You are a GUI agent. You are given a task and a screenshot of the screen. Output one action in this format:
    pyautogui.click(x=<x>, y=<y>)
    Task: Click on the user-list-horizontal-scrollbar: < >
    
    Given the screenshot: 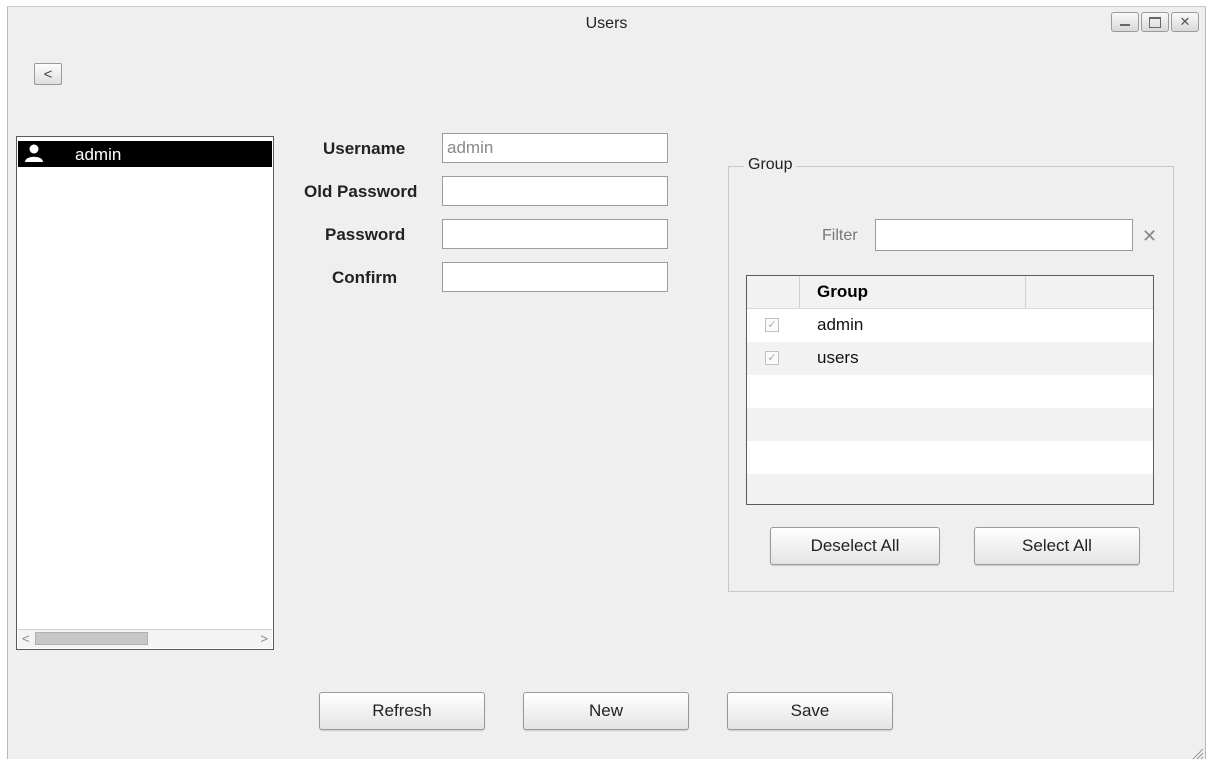 What is the action you would take?
    pyautogui.click(x=145, y=638)
    